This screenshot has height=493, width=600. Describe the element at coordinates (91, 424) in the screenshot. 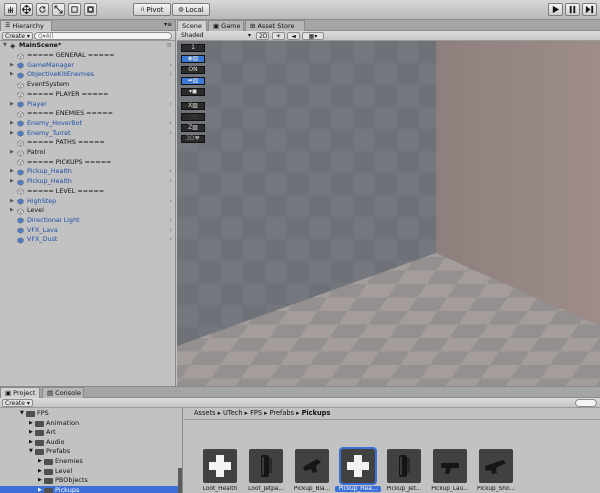

I see `folder-tree-item: ▶ Animation` at that location.